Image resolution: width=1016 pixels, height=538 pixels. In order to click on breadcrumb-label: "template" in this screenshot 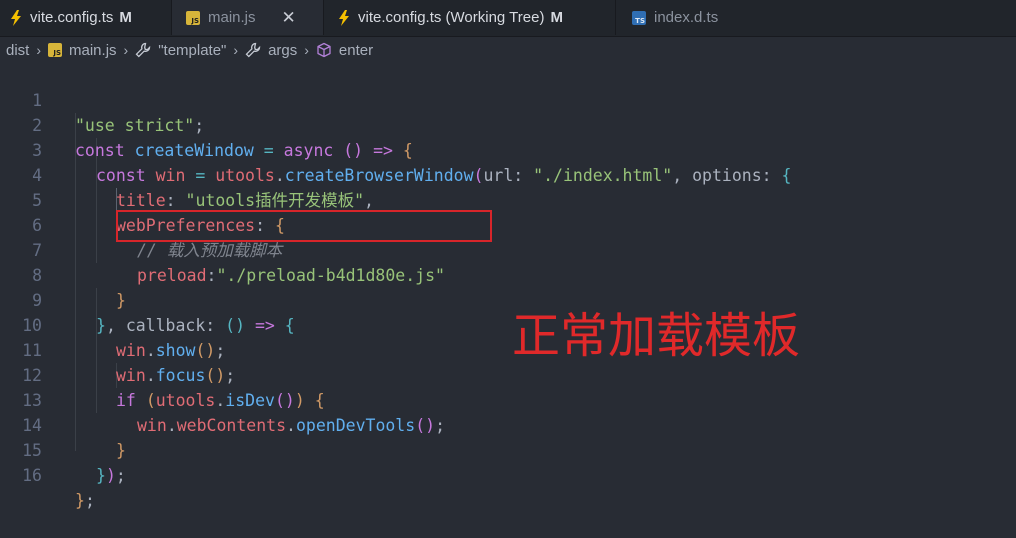, I will do `click(192, 50)`.